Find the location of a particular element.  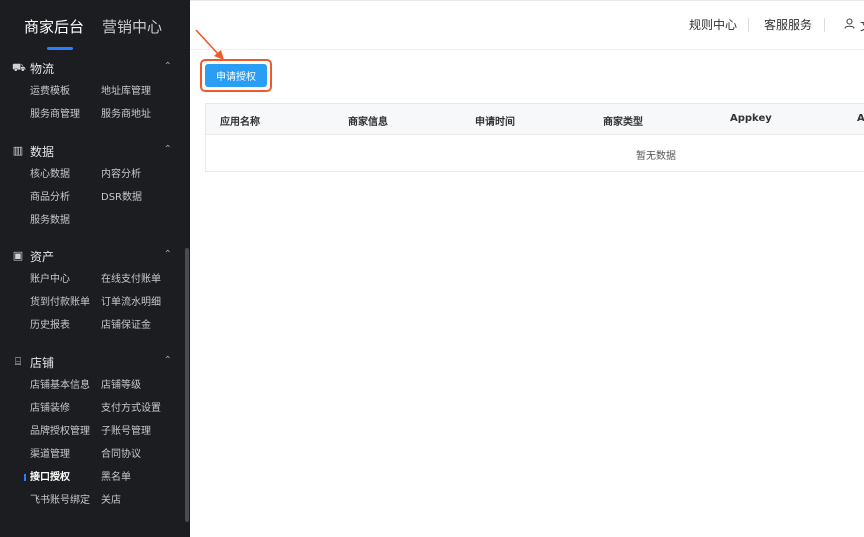

sidebar-item-store-level: 店铺等级 is located at coordinates (121, 386).